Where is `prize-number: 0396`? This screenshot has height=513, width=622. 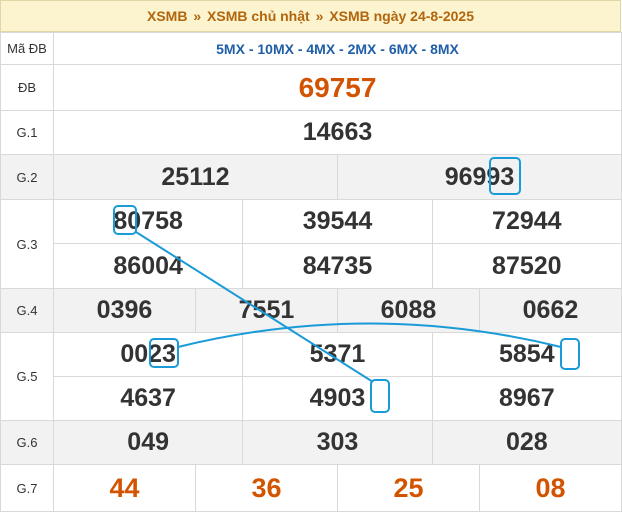
prize-number: 0396 is located at coordinates (124, 310).